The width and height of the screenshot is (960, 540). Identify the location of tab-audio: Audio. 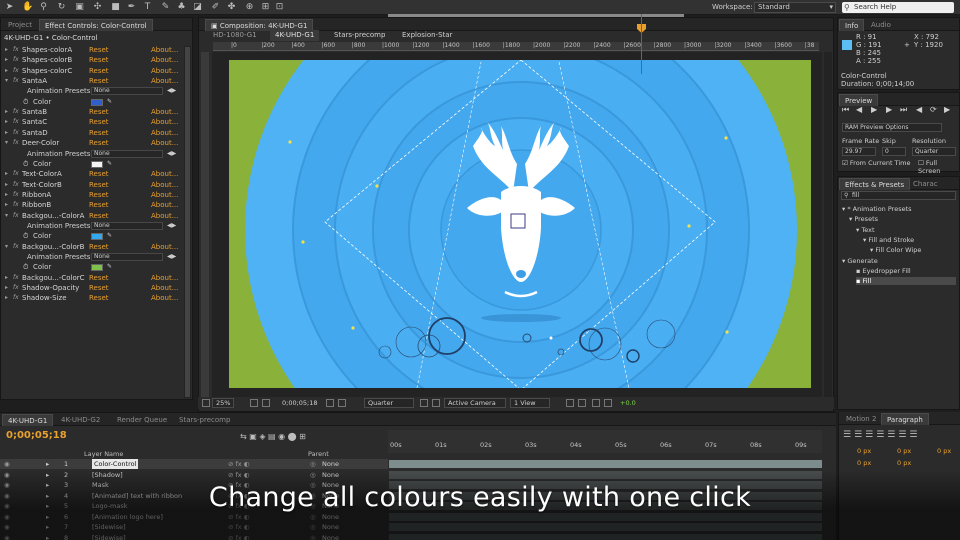
(881, 25).